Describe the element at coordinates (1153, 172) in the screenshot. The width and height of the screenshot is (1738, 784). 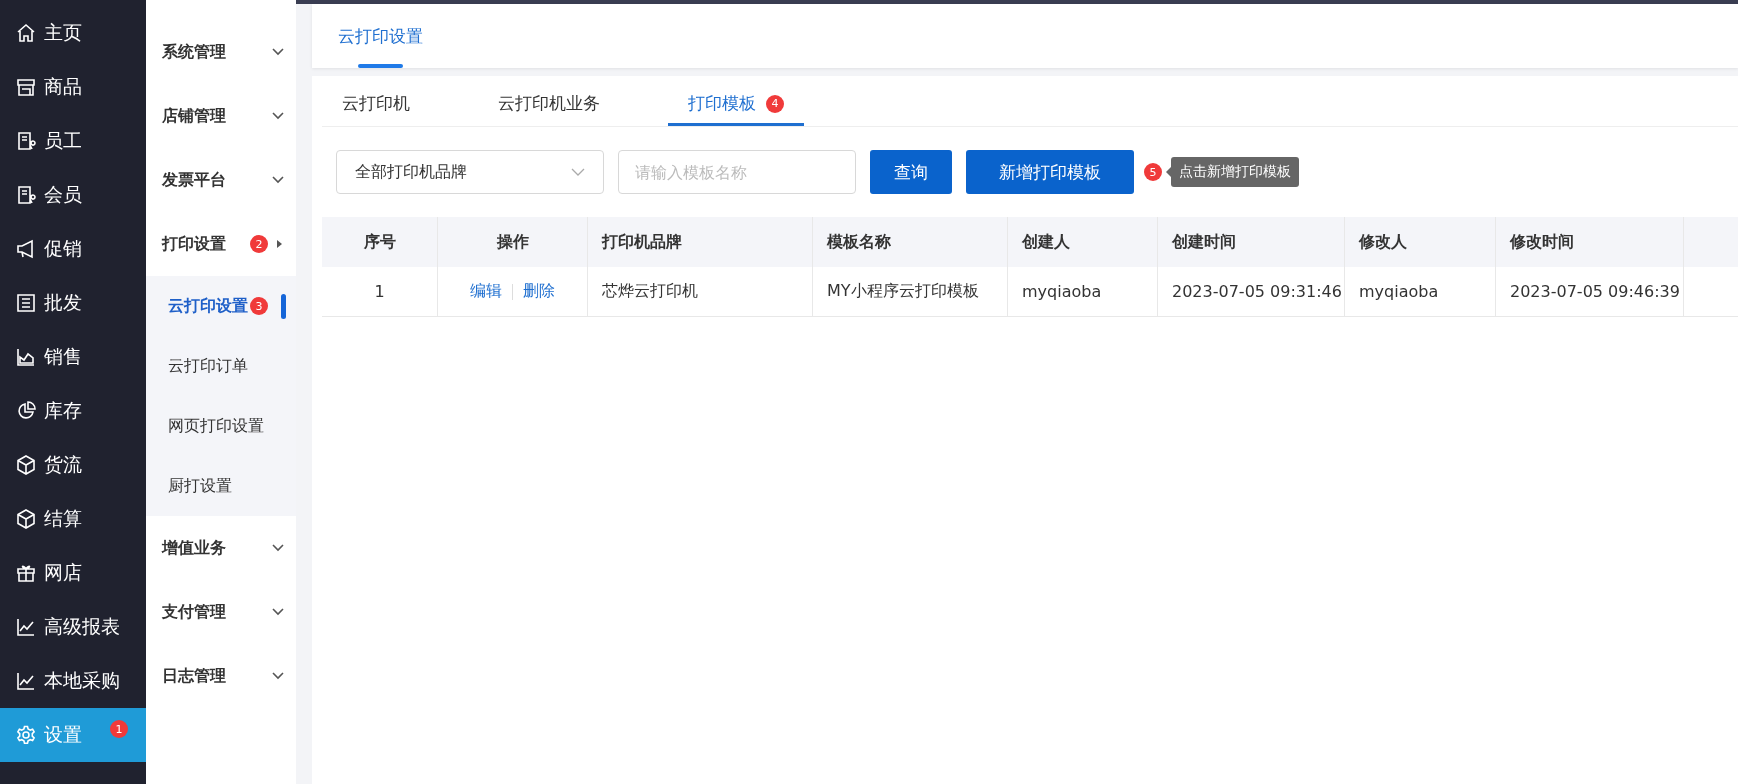
I see `notification-badge: 5` at that location.